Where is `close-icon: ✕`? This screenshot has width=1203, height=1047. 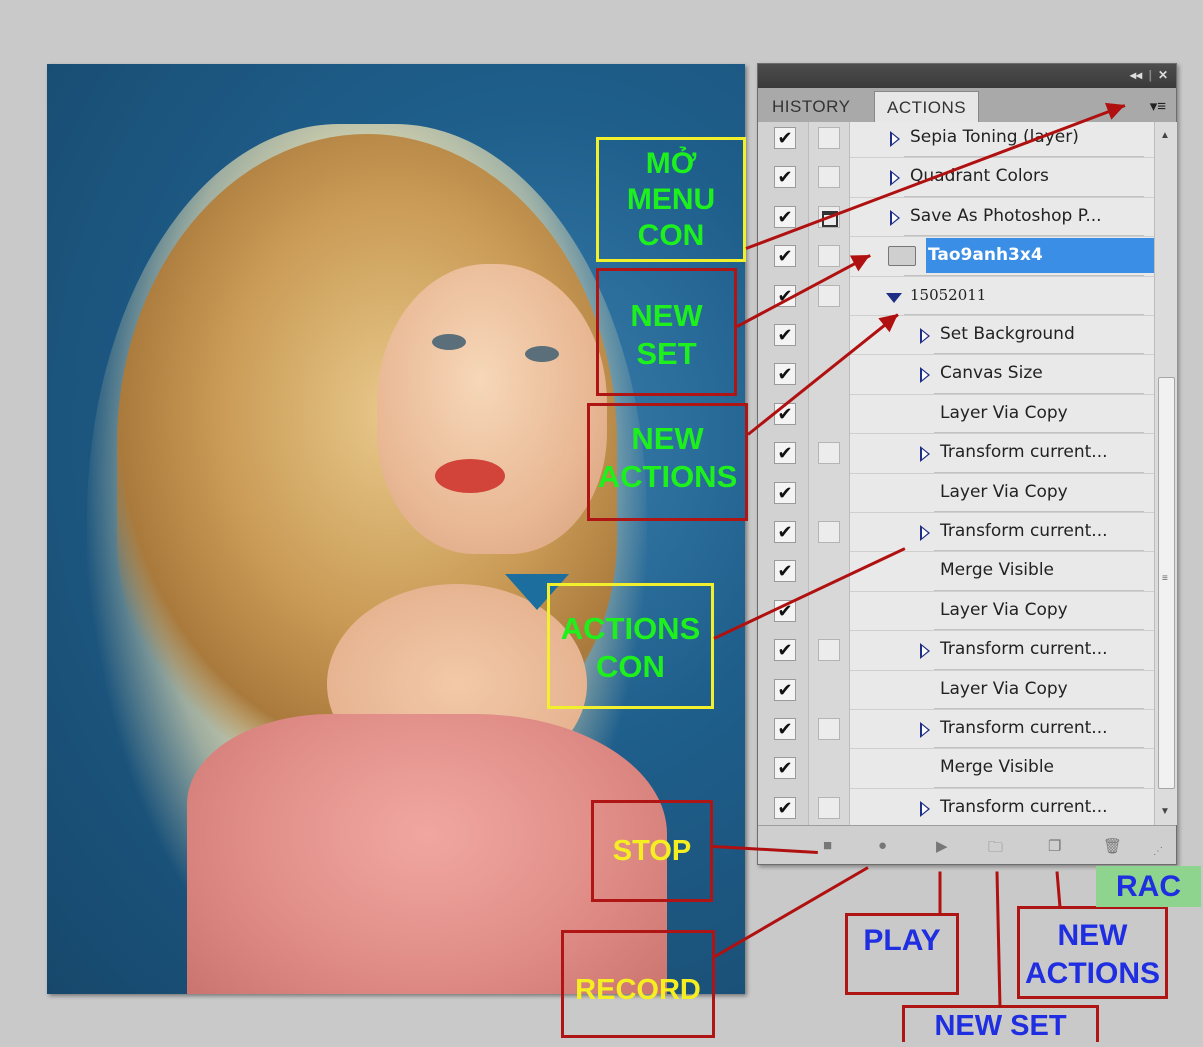
close-icon: ✕ is located at coordinates (1163, 75).